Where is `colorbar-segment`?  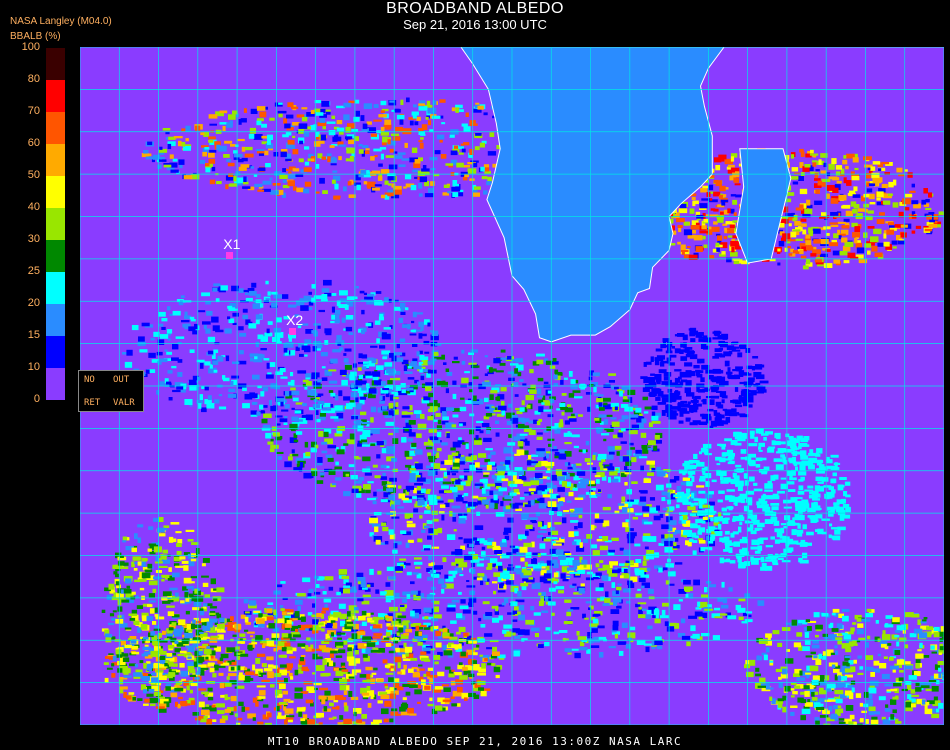 colorbar-segment is located at coordinates (55, 128).